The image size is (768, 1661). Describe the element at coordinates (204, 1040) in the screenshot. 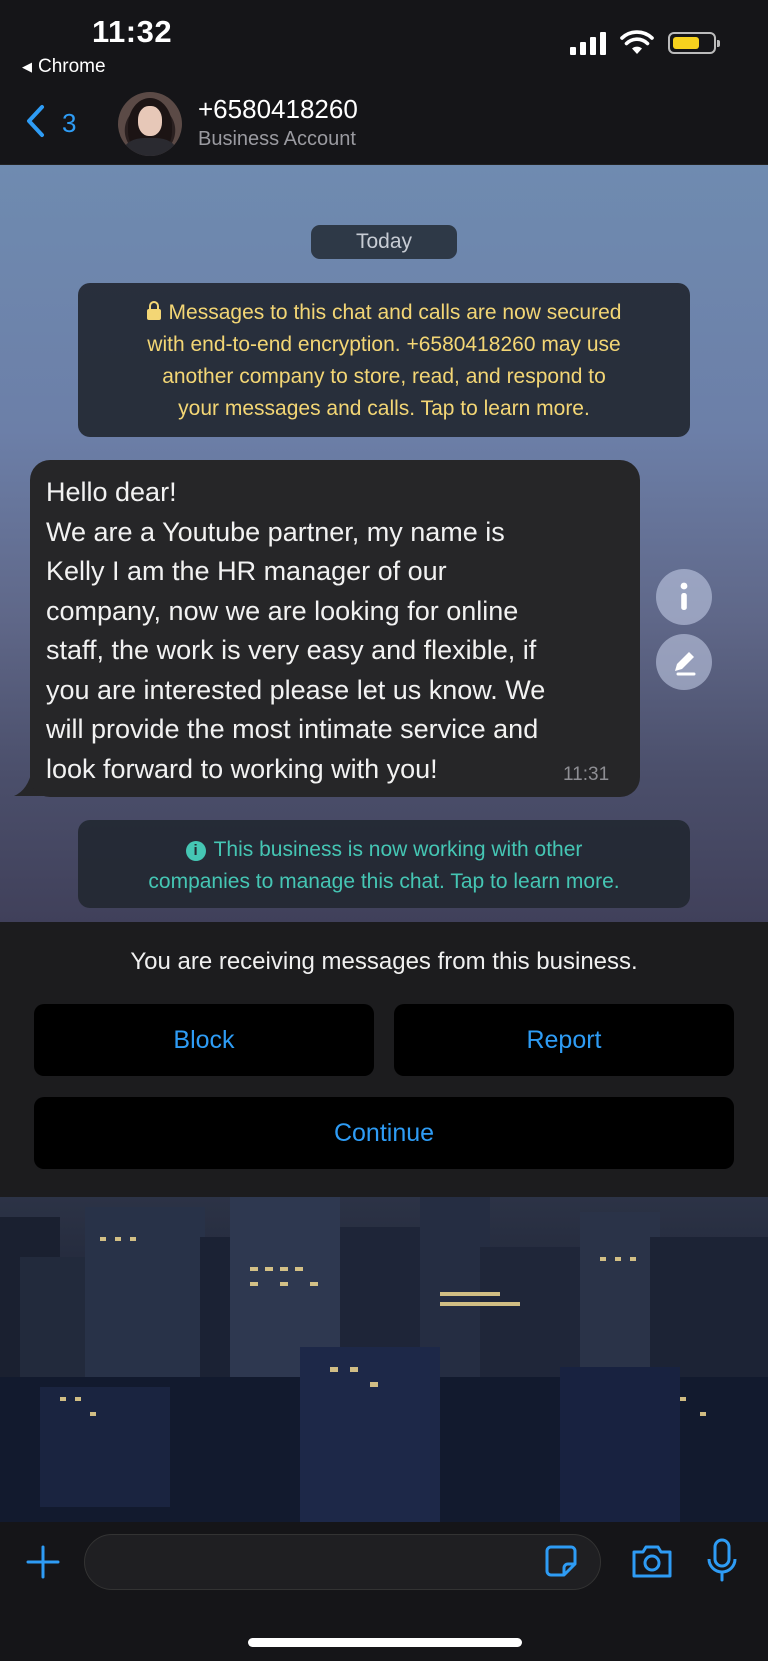

I see `block-button: Block` at that location.